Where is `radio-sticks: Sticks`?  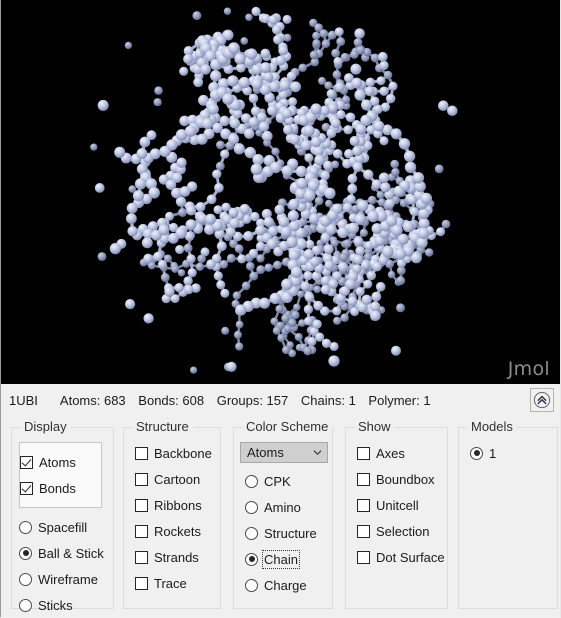
radio-sticks: Sticks is located at coordinates (69, 605).